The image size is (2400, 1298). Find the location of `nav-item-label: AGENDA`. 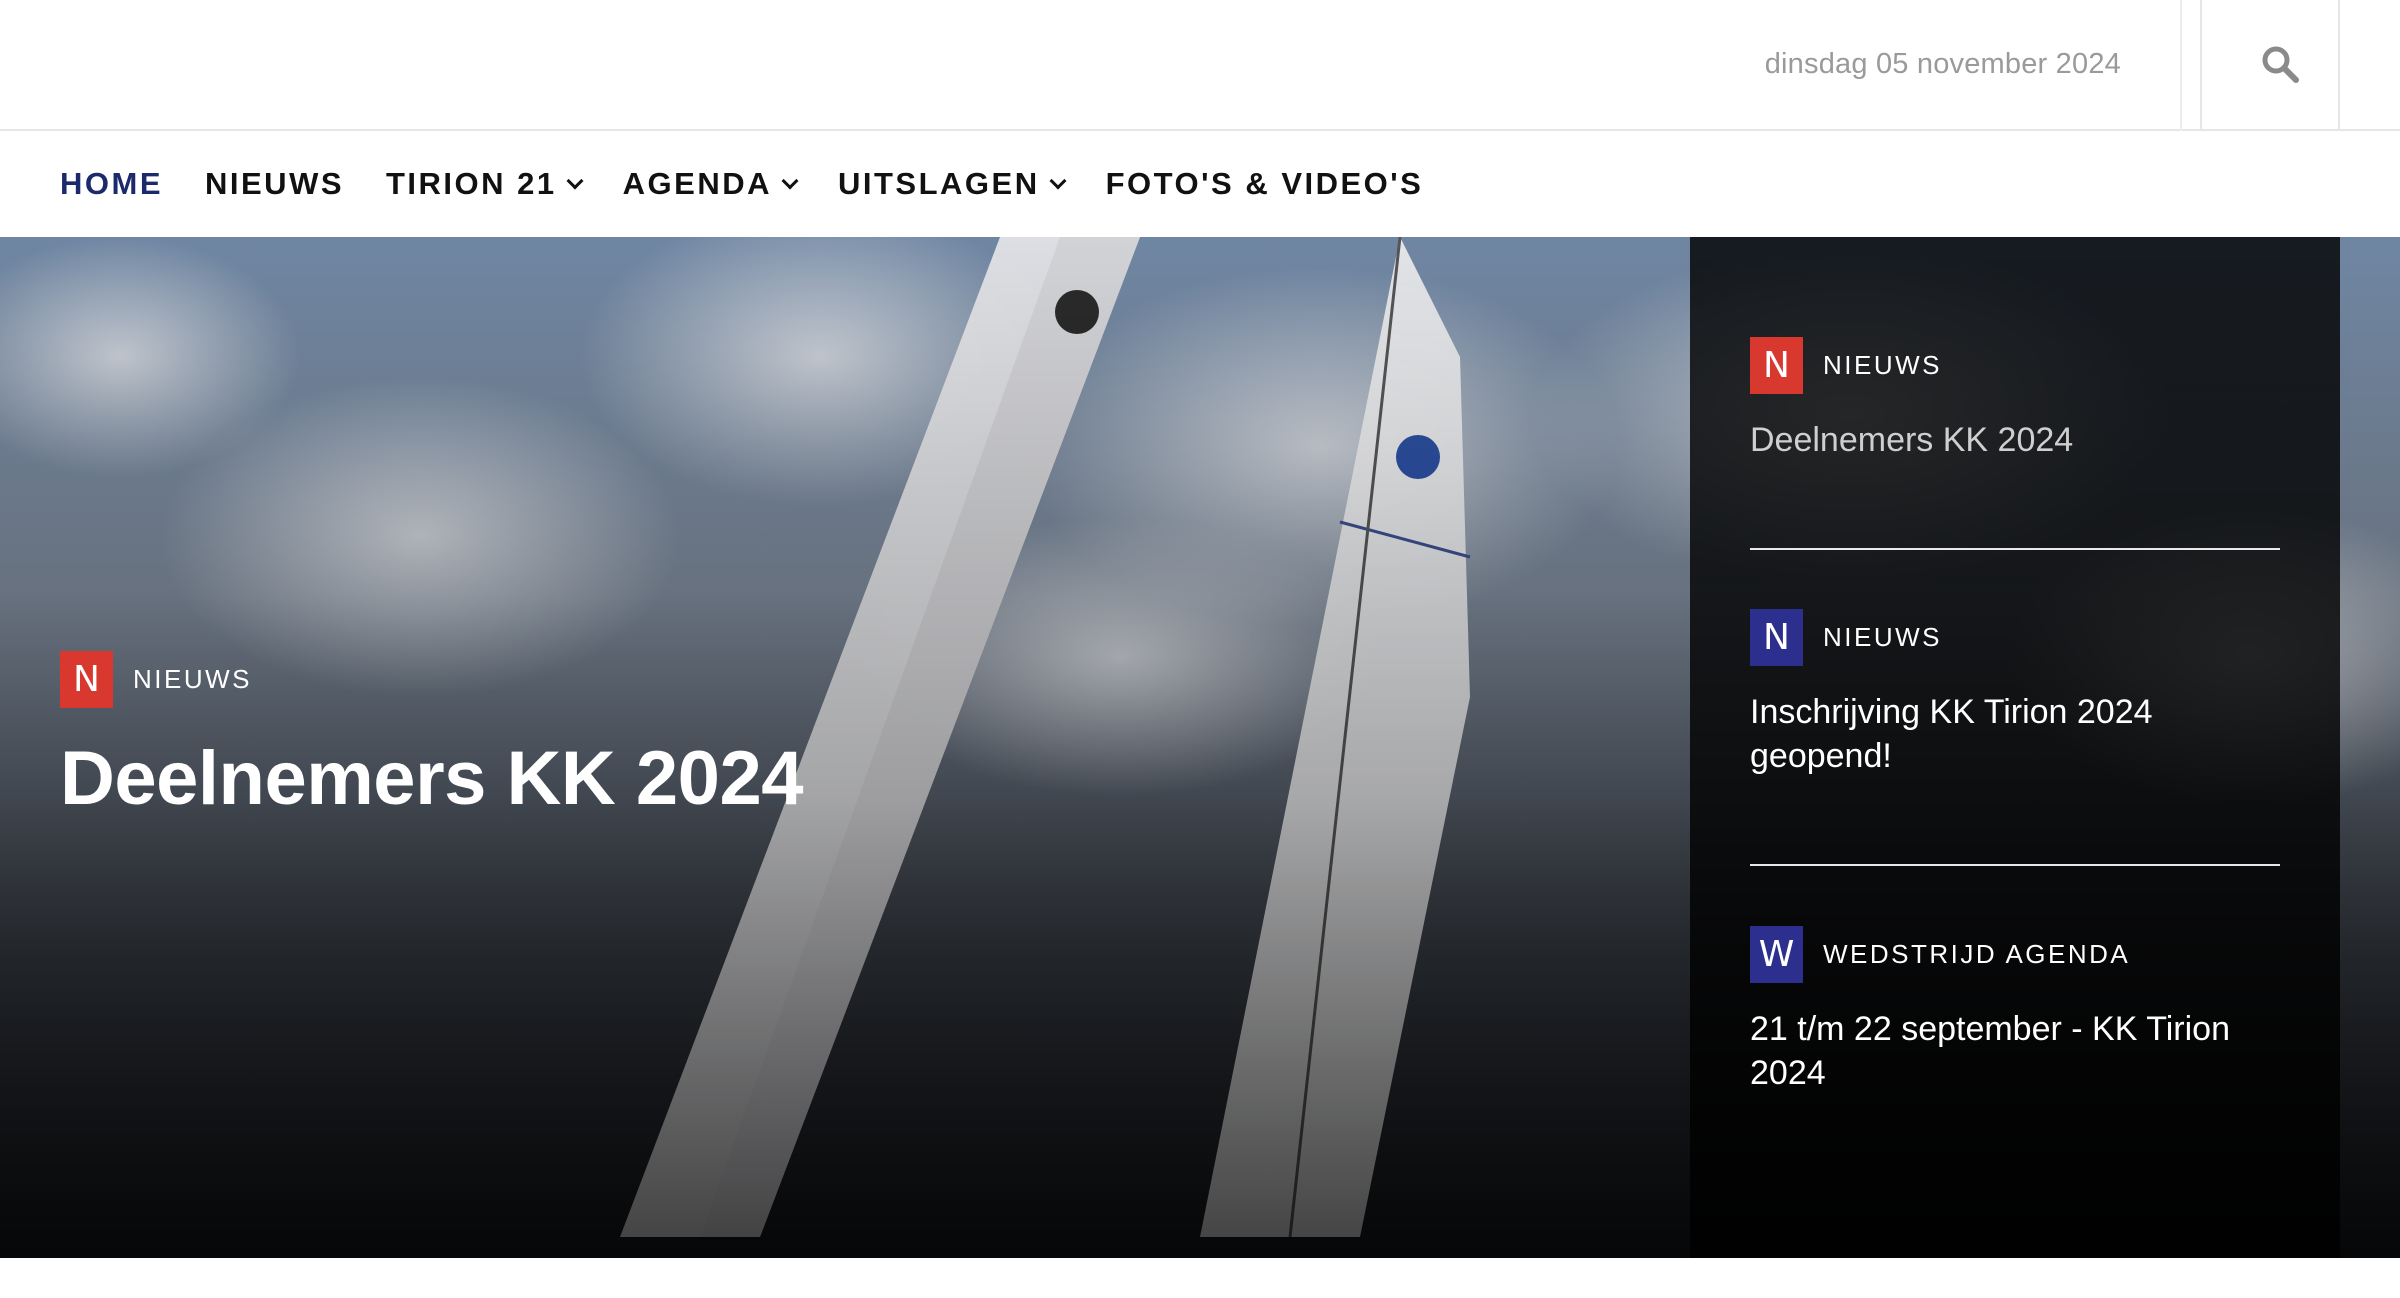

nav-item-label: AGENDA is located at coordinates (697, 183).